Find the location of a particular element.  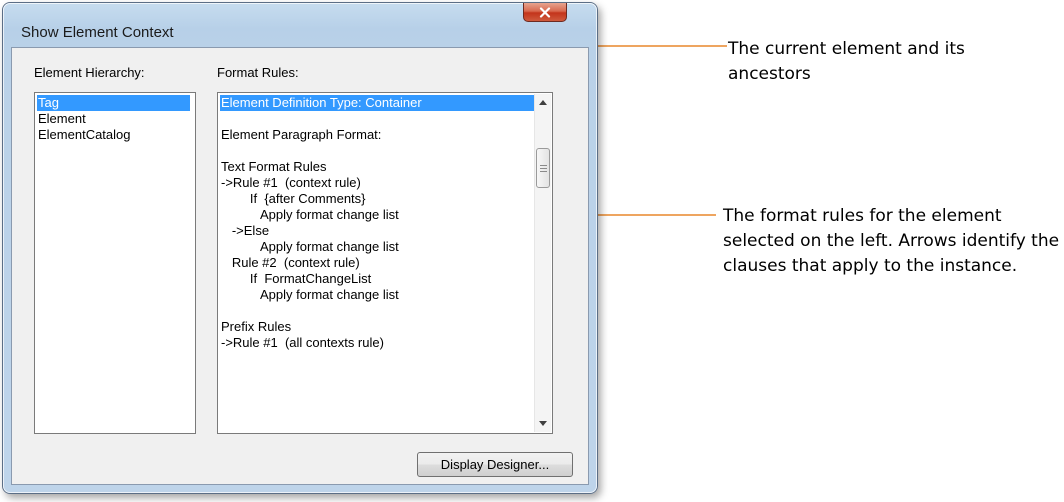

close-button is located at coordinates (545, 12).